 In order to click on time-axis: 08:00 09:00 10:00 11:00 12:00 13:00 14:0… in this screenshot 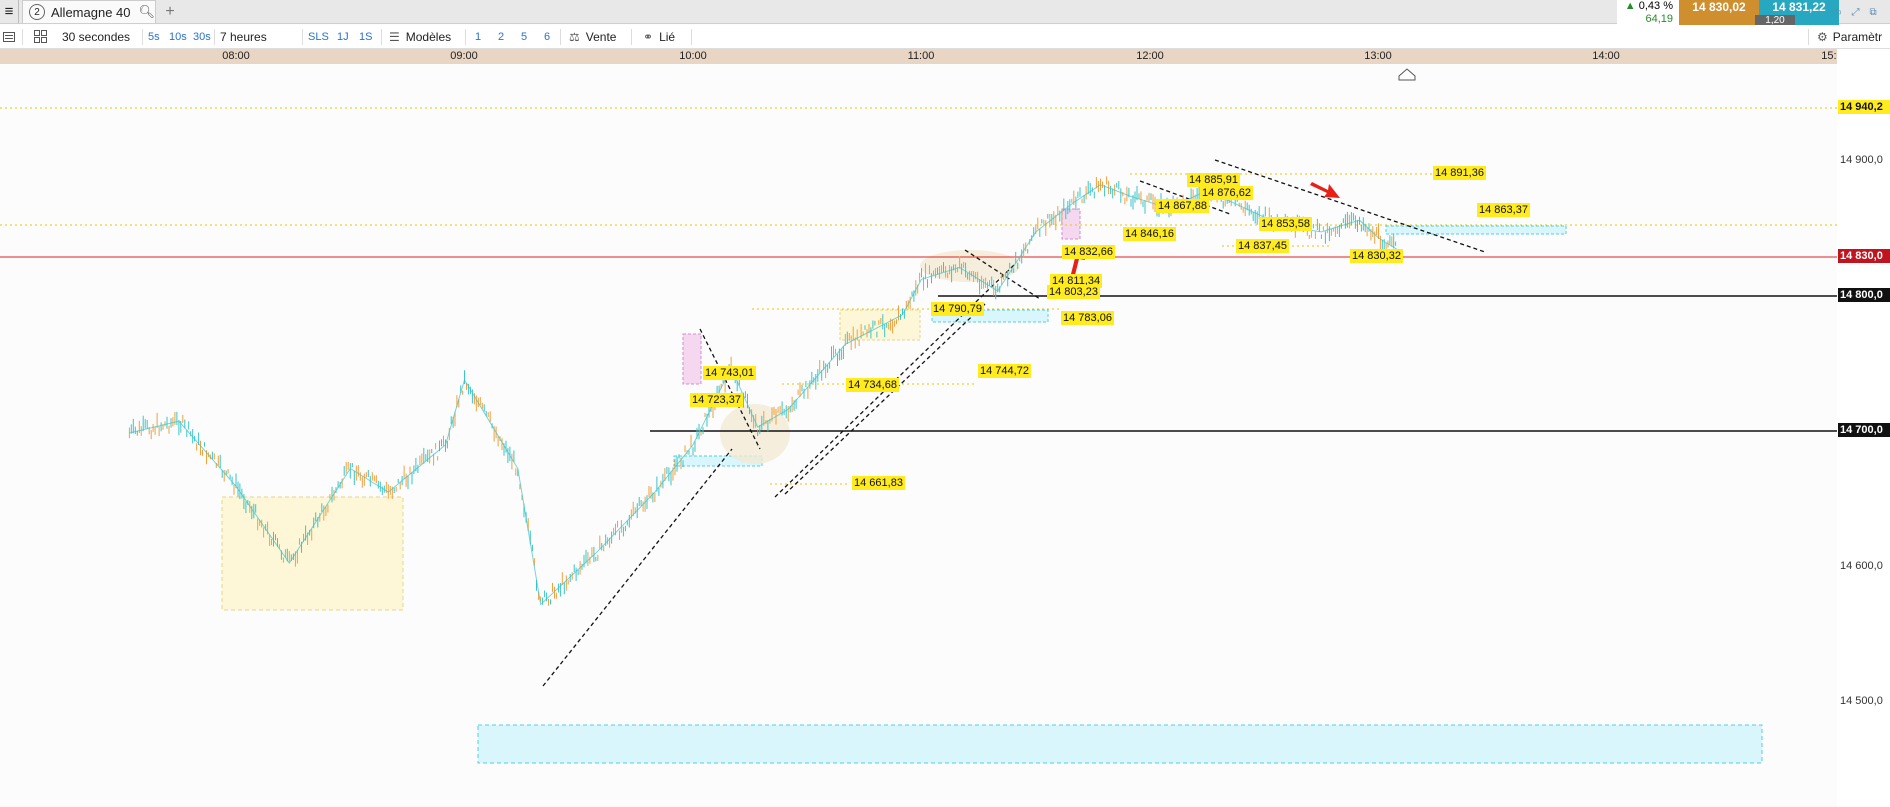, I will do `click(924, 56)`.